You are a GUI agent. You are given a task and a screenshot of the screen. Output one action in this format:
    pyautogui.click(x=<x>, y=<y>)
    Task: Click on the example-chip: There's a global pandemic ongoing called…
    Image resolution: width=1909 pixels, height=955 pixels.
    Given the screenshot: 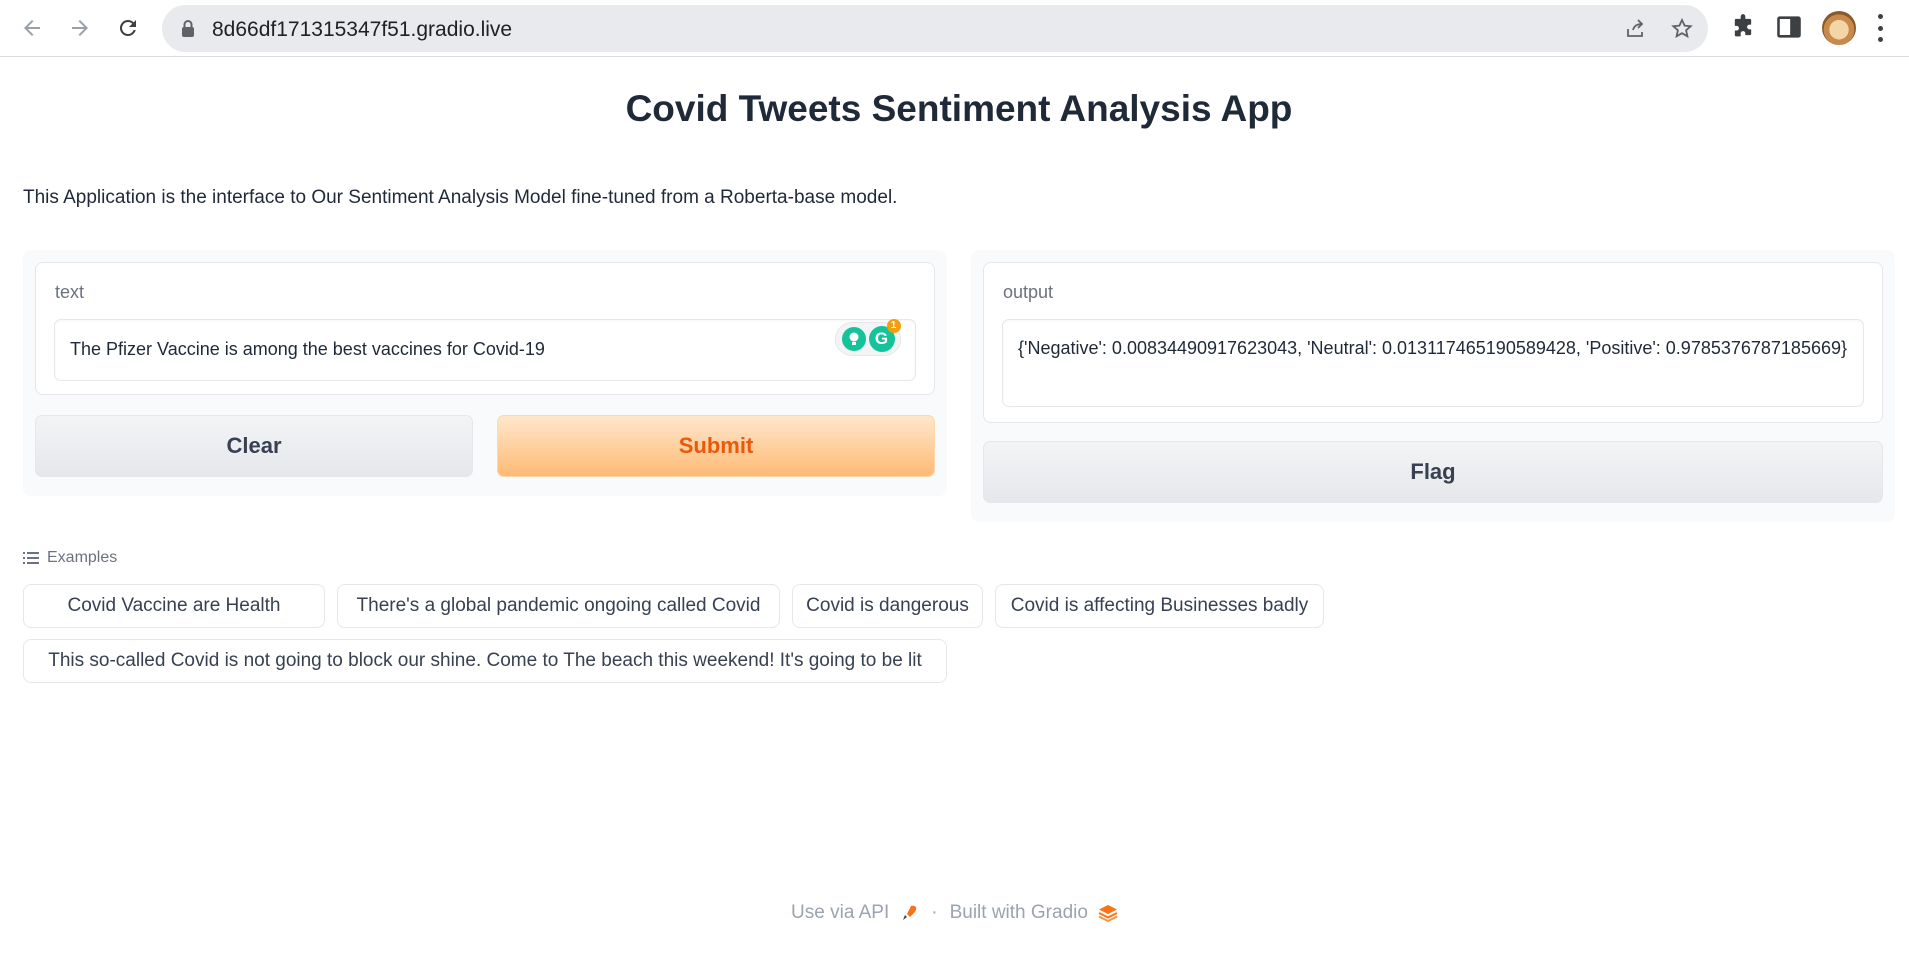 What is the action you would take?
    pyautogui.click(x=558, y=606)
    